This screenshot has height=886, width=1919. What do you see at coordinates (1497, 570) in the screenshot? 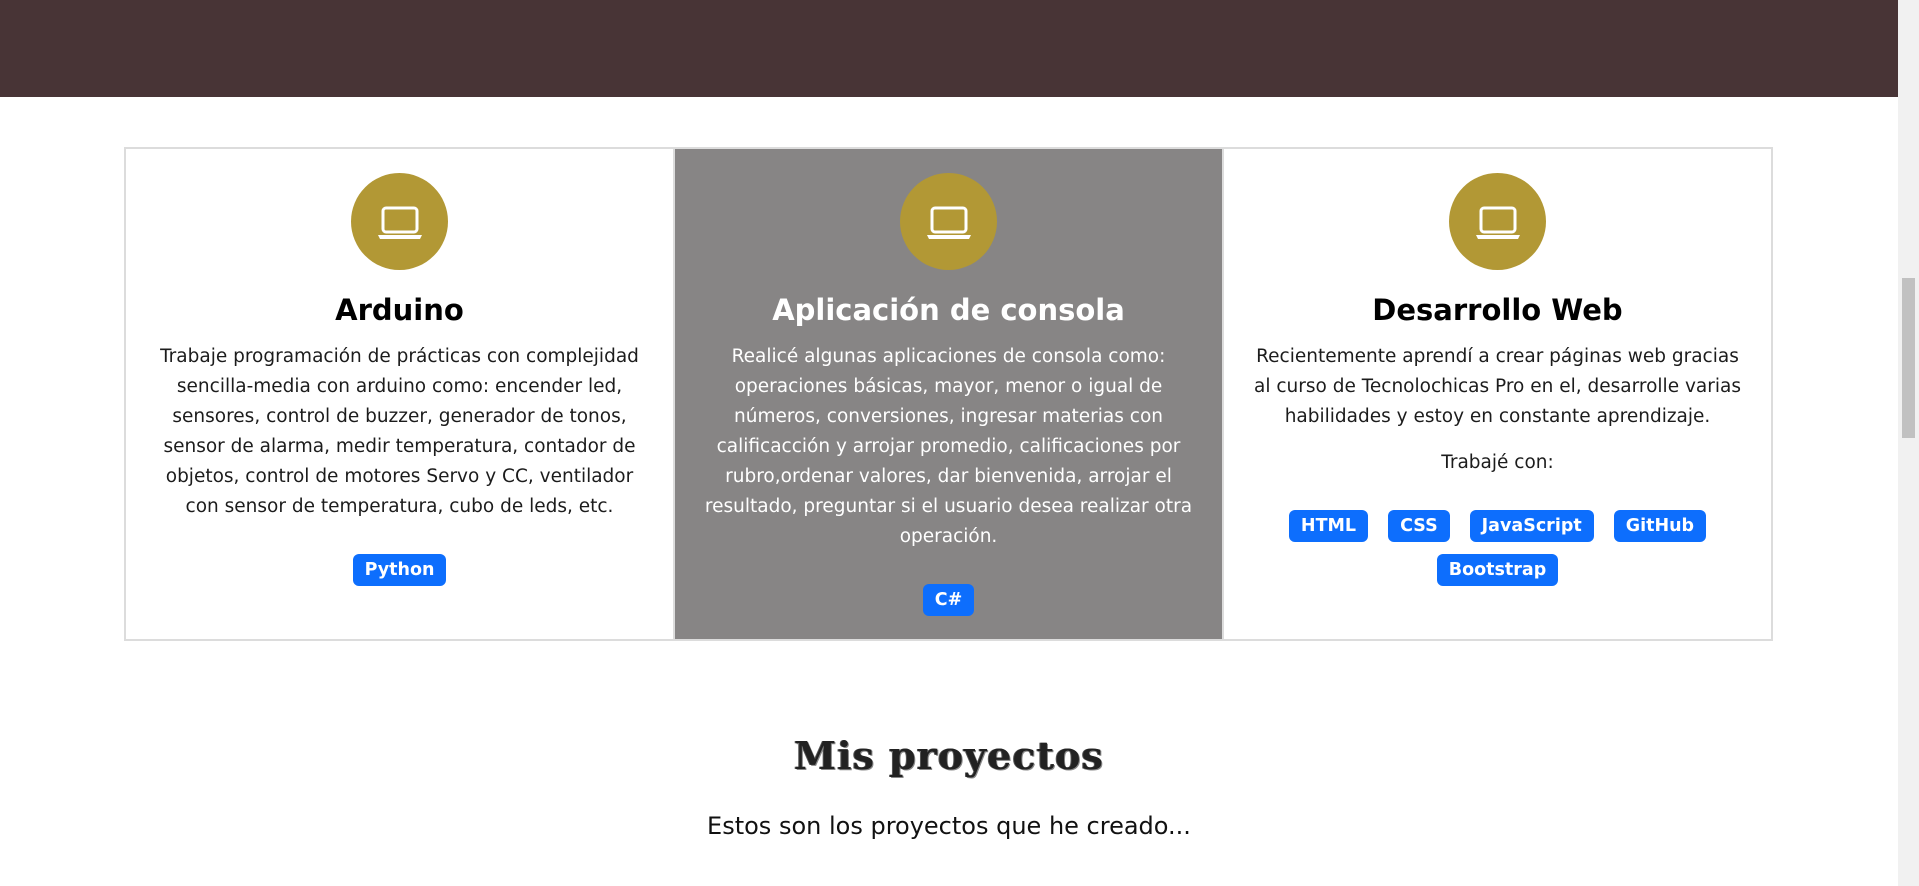
I see `badge-bootstrap: Bootstrap` at bounding box center [1497, 570].